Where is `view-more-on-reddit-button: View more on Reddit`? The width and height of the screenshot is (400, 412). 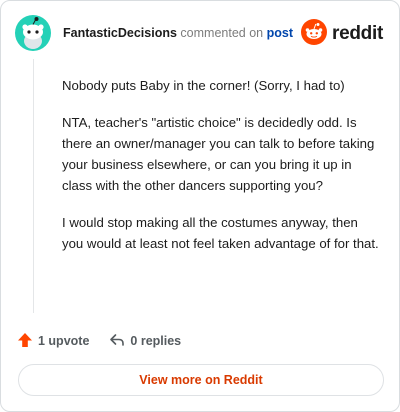
view-more-on-reddit-button: View more on Reddit is located at coordinates (201, 380).